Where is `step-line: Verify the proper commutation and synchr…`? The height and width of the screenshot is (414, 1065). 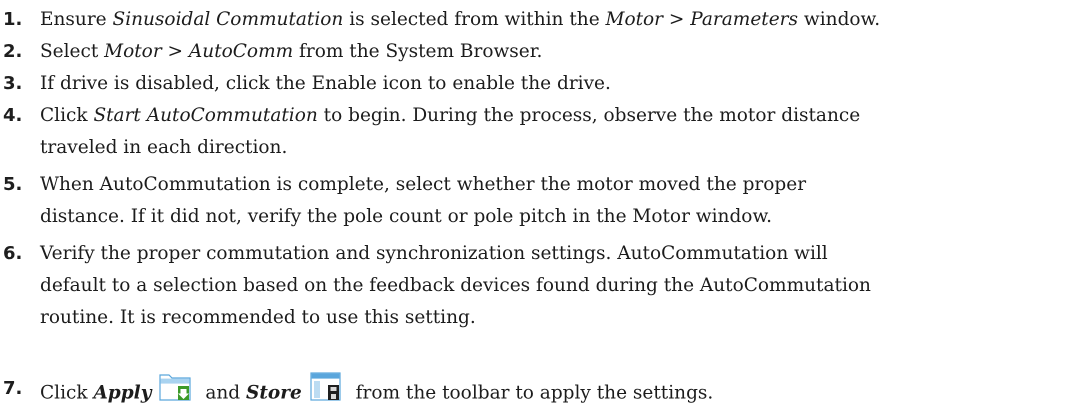
step-line: Verify the proper commutation and synchr… is located at coordinates (550, 254).